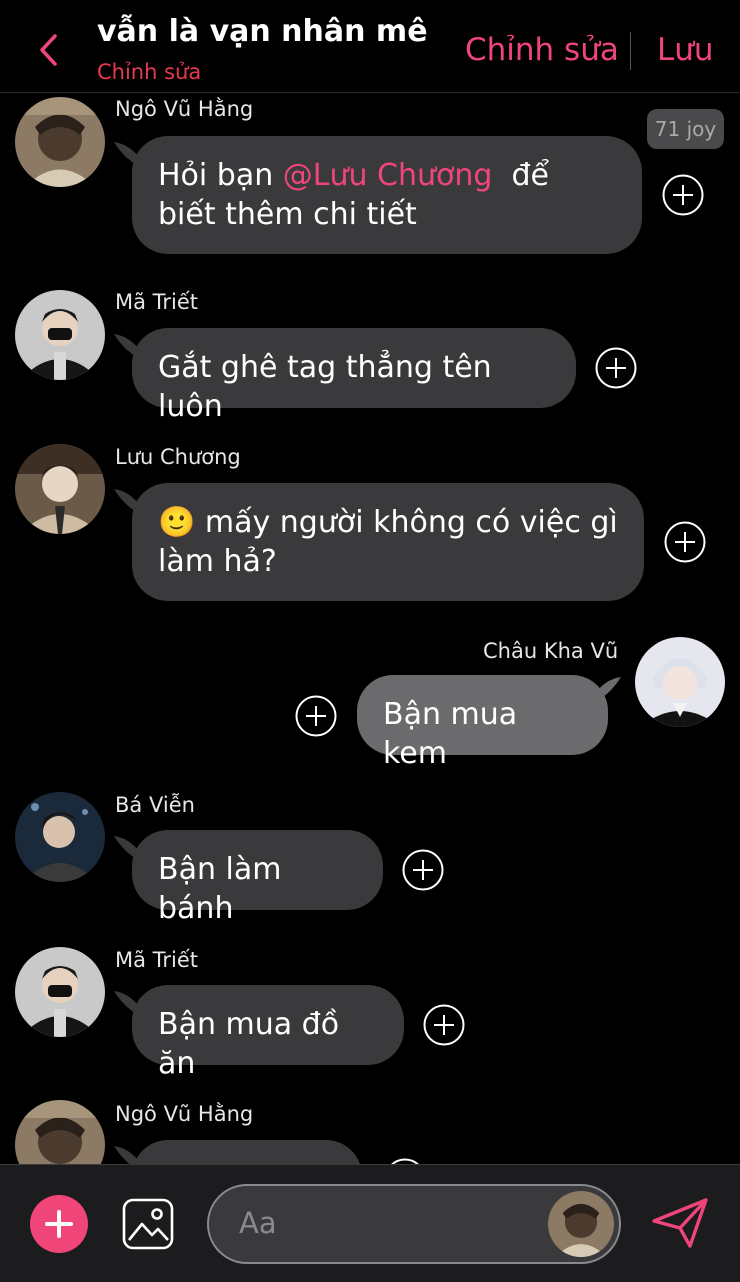 Image resolution: width=740 pixels, height=1282 pixels. I want to click on mention-link: @Lưu Chương, so click(388, 175).